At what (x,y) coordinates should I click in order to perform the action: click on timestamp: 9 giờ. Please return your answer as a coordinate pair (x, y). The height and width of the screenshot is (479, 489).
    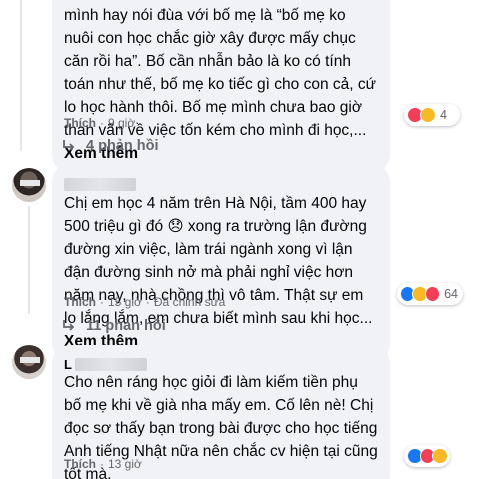
    Looking at the image, I should click on (121, 123).